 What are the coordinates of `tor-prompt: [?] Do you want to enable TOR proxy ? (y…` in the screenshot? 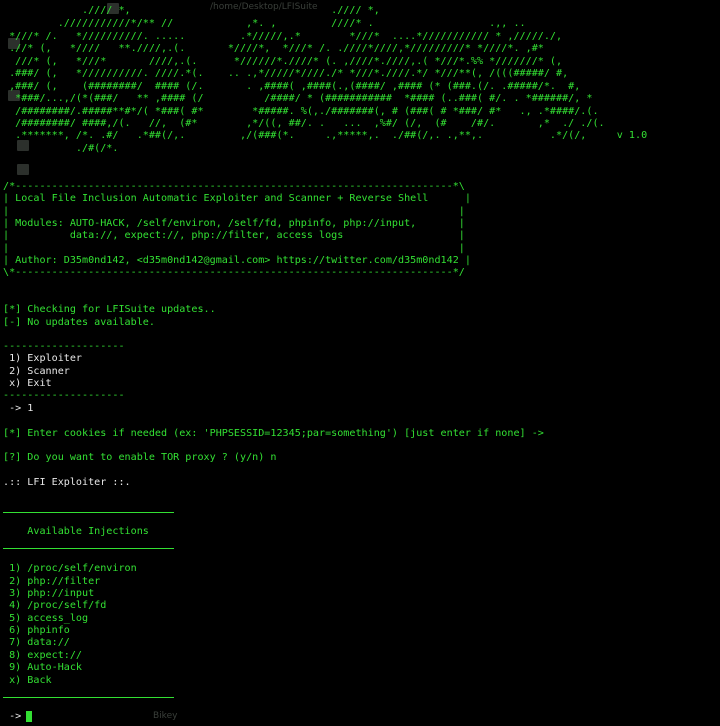 It's located at (140, 457).